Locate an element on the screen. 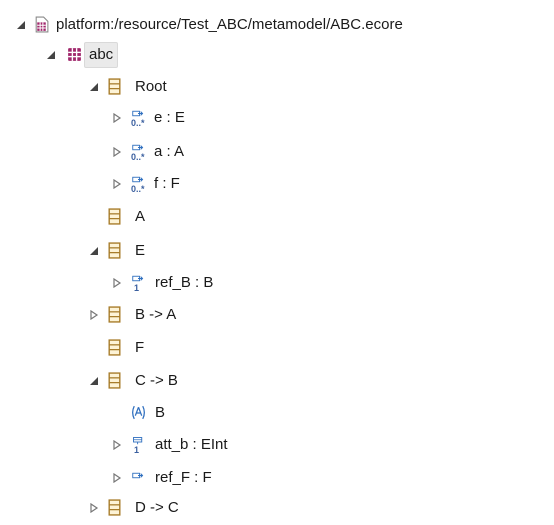 The image size is (554, 525). tree-label: B -> A is located at coordinates (156, 314).